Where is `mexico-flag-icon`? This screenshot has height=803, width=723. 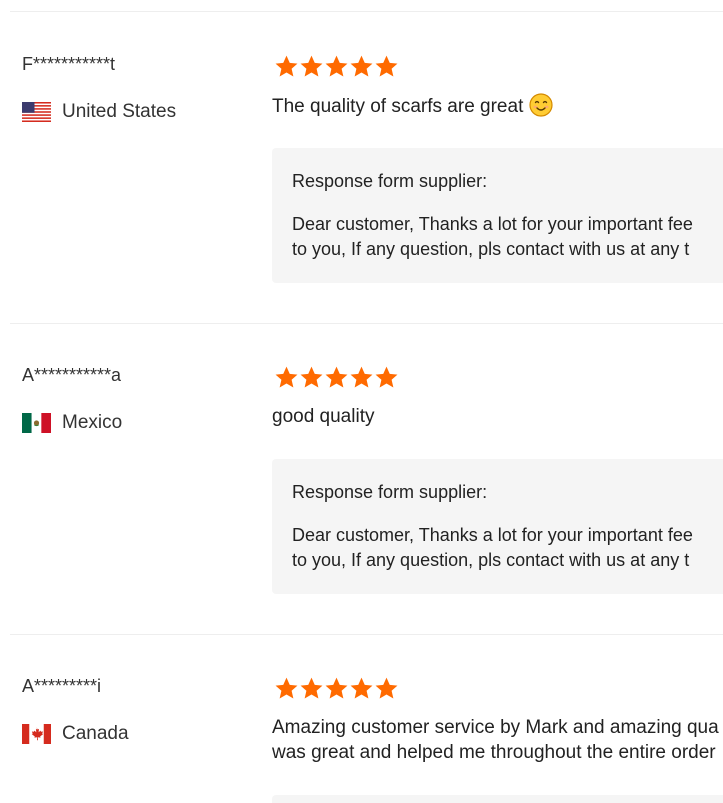
mexico-flag-icon is located at coordinates (36, 423).